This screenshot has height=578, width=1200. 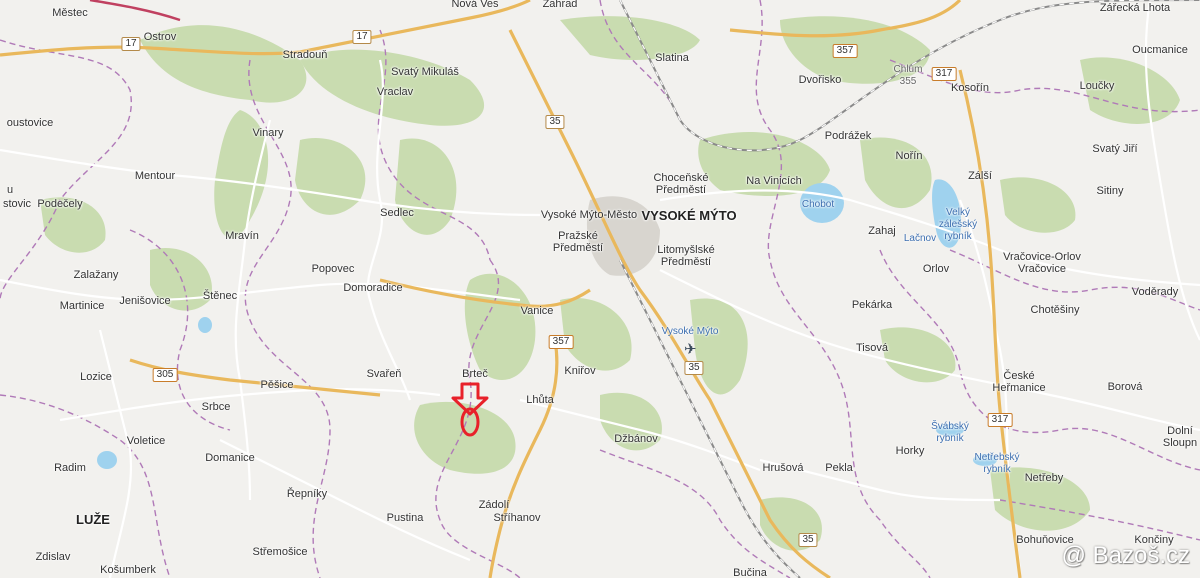 I want to click on airport-icon: ✈, so click(x=690, y=349).